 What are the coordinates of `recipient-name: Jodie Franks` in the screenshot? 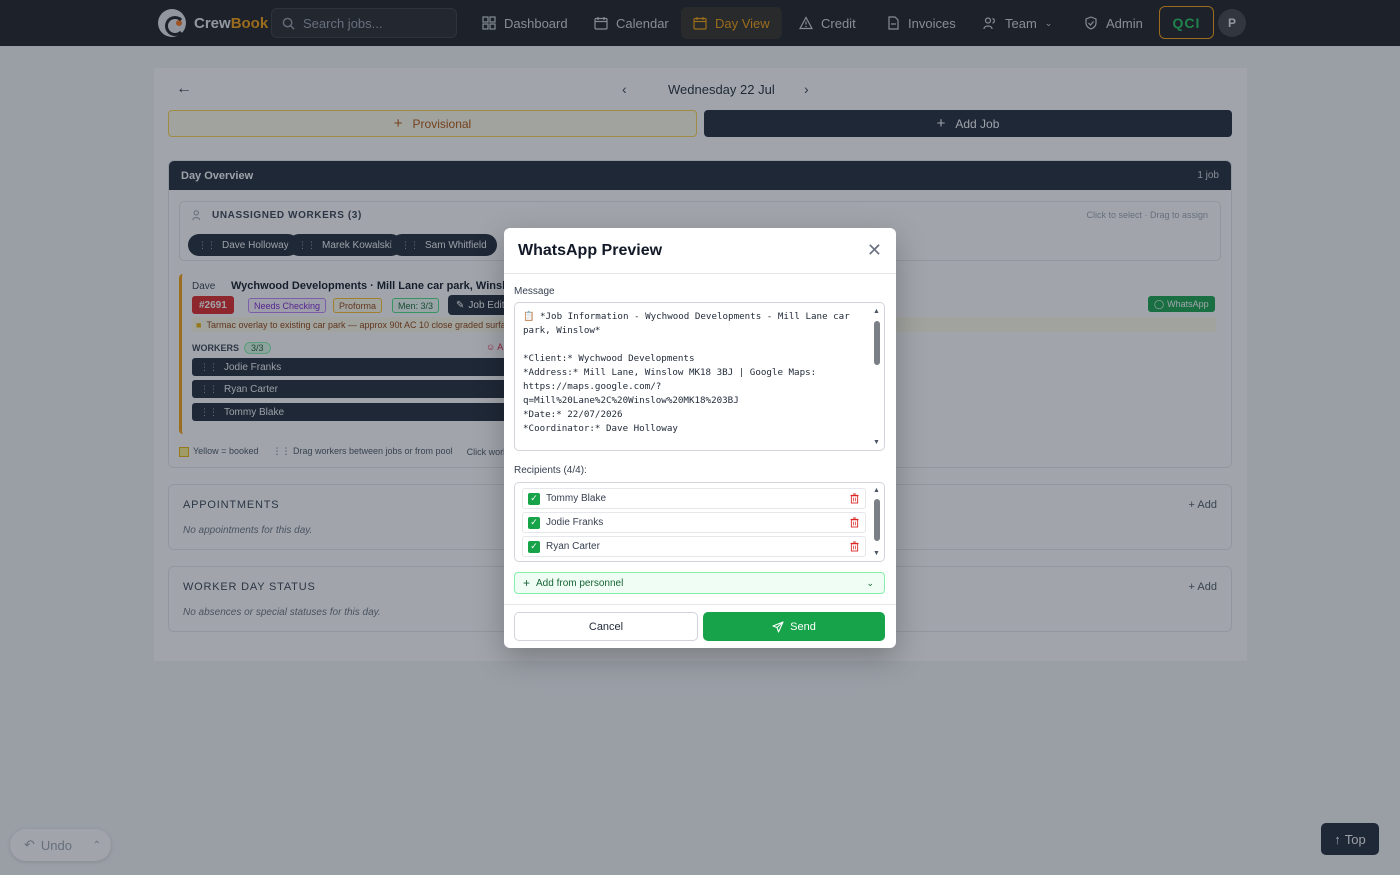 It's located at (575, 522).